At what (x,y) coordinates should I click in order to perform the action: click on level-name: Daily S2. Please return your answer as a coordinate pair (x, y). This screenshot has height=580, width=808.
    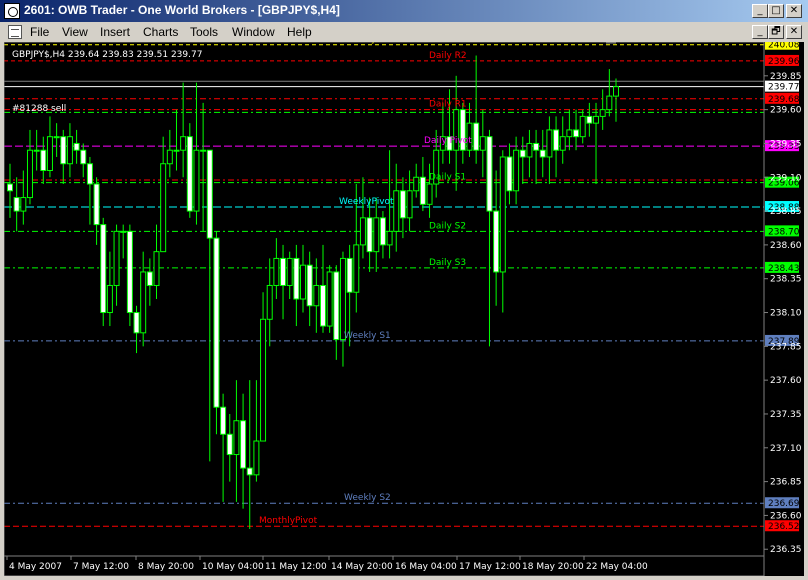
    Looking at the image, I should click on (447, 226).